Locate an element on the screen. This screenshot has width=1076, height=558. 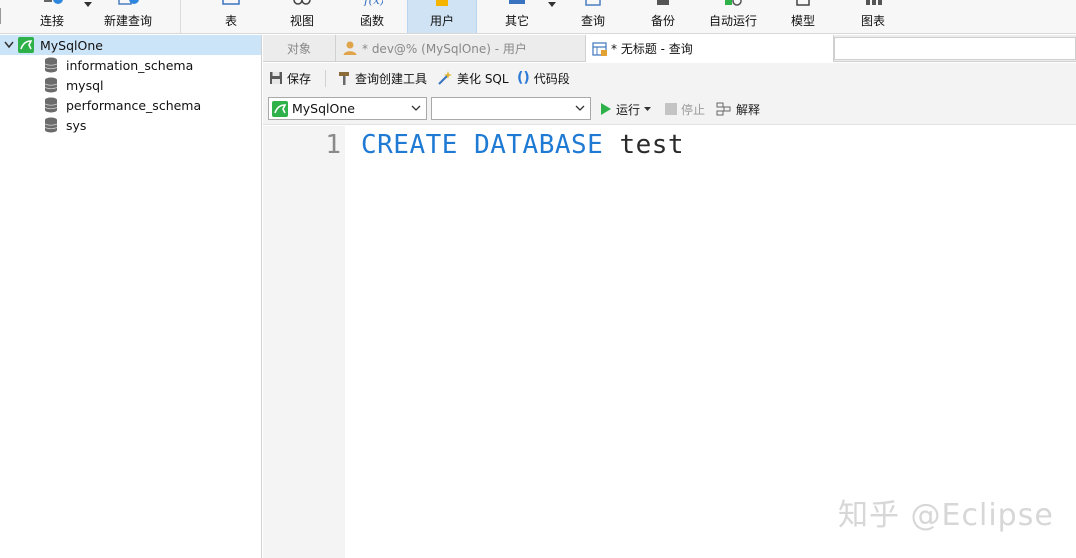
tab-search-input is located at coordinates (955, 48).